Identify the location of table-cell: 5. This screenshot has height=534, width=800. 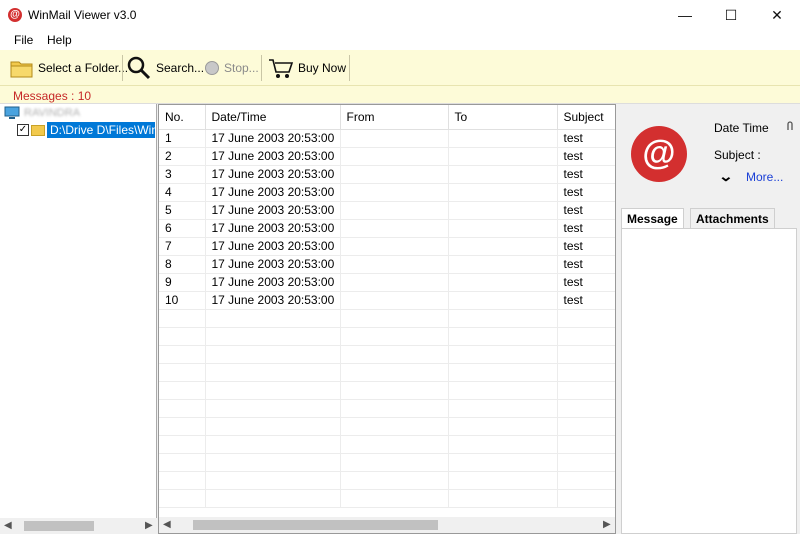
(182, 210).